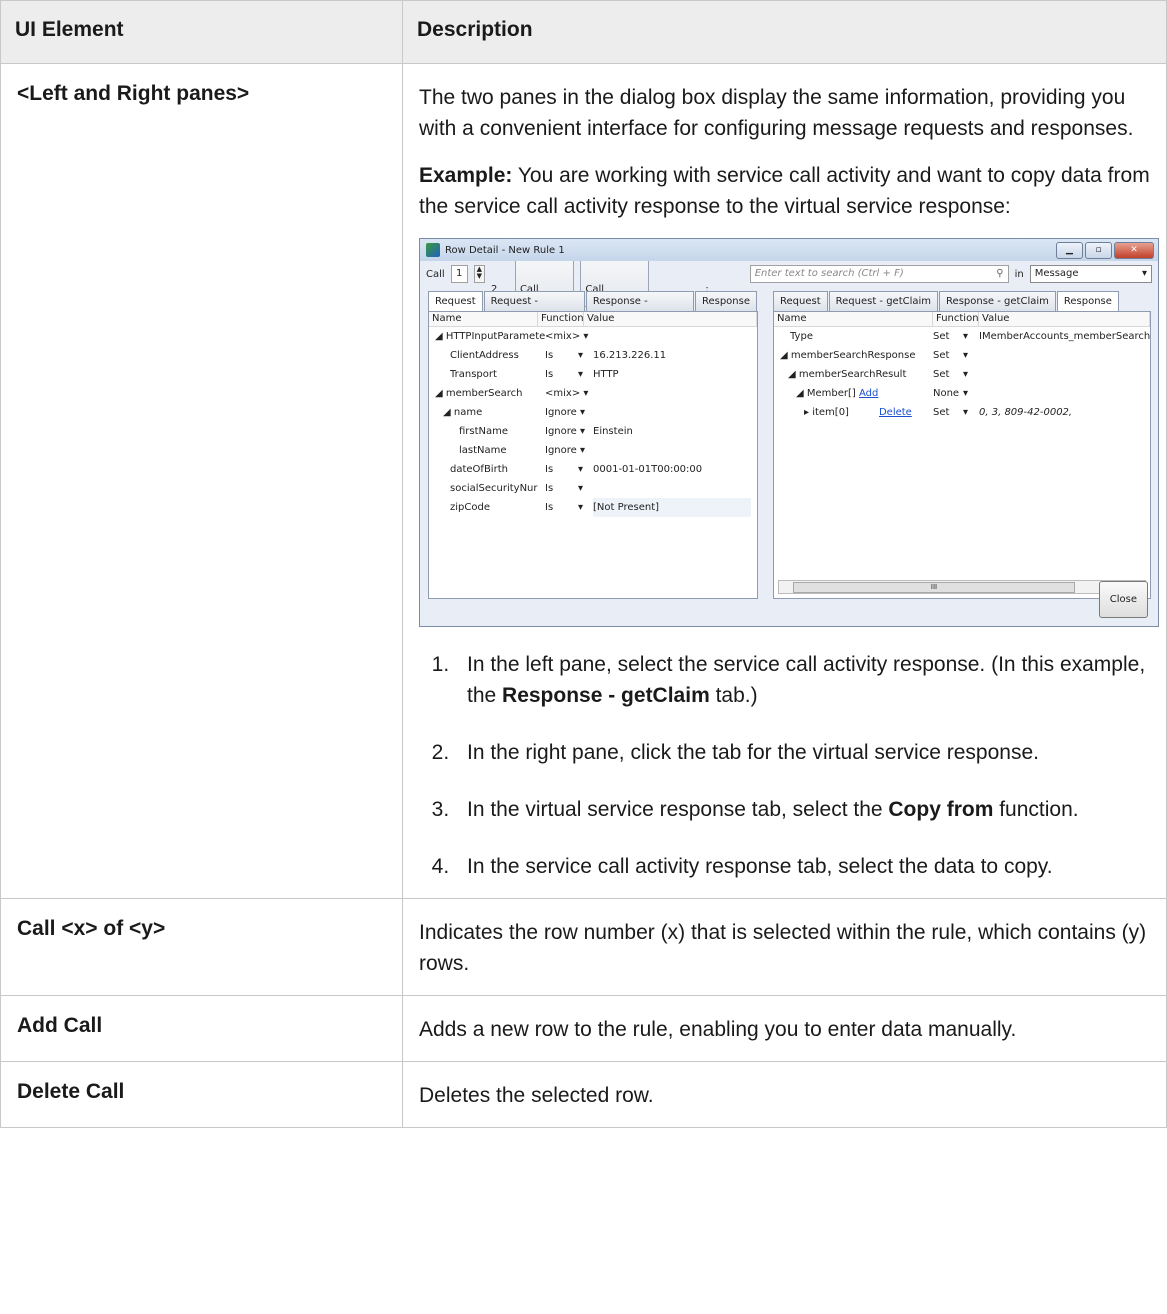 This screenshot has height=1314, width=1167. I want to click on grid-row: ClientAddress Is ▾ 16.213.226.11, so click(593, 355).